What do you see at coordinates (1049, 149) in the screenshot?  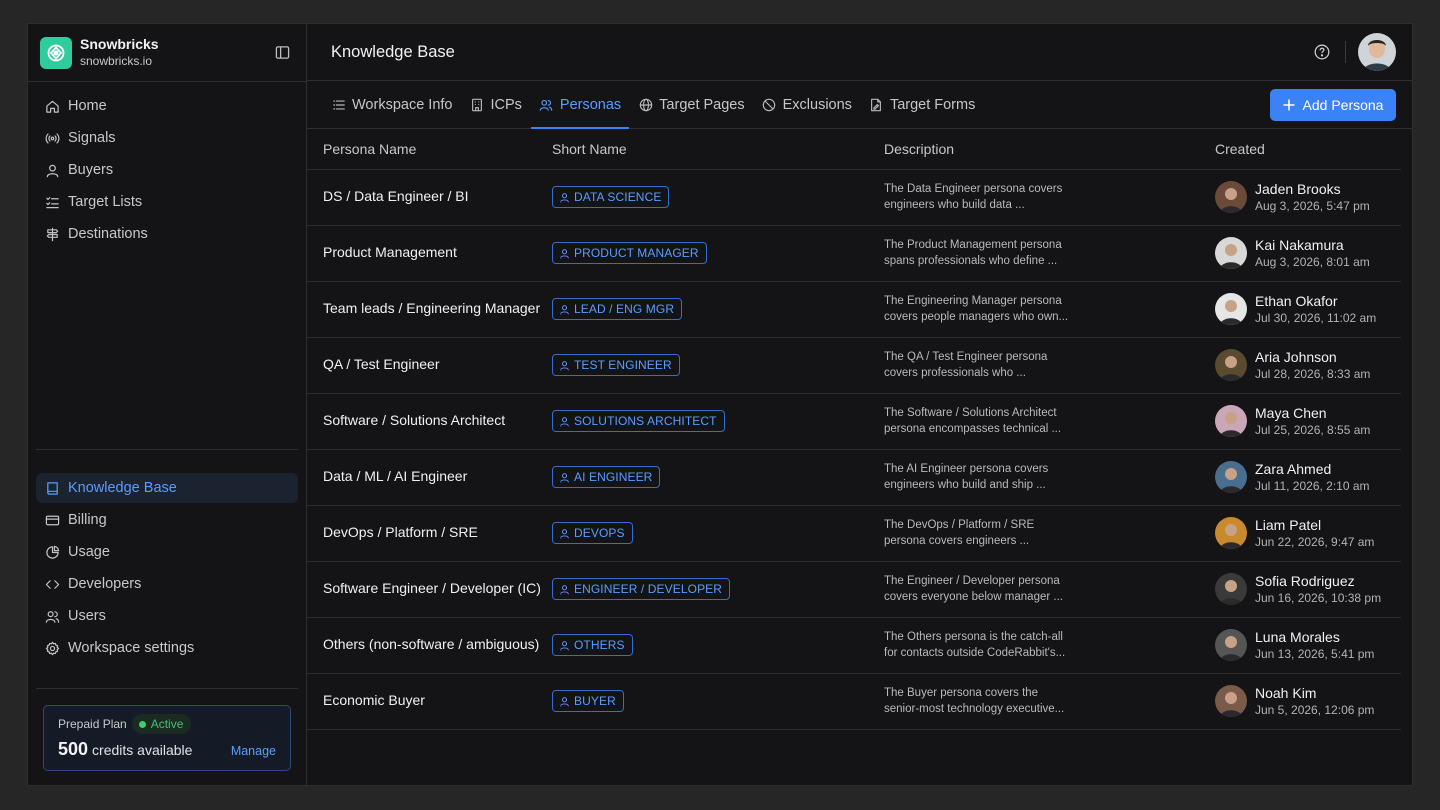 I see `column-header-description: Description` at bounding box center [1049, 149].